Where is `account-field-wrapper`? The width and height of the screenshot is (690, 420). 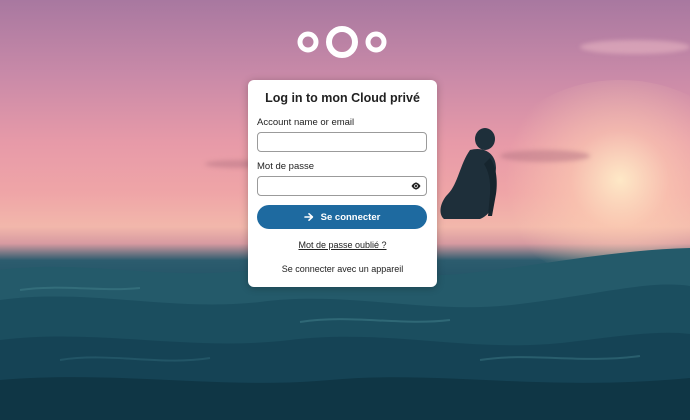 account-field-wrapper is located at coordinates (342, 142).